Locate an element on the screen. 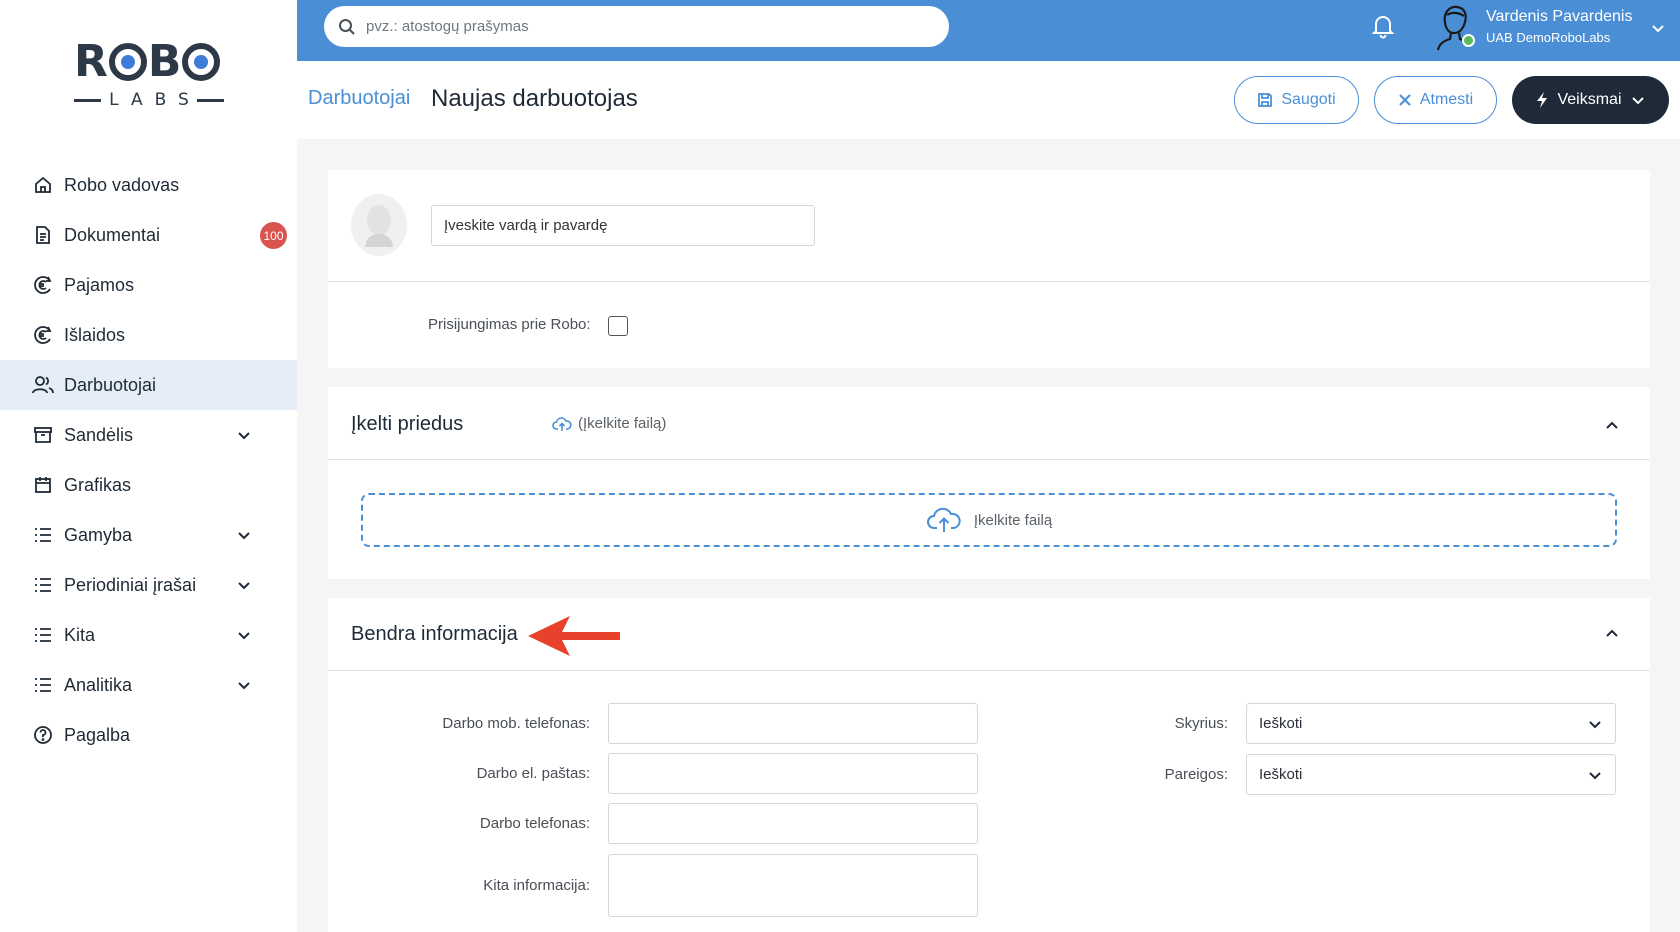  sidebar-item-gamyba: Gamyba is located at coordinates (148, 535).